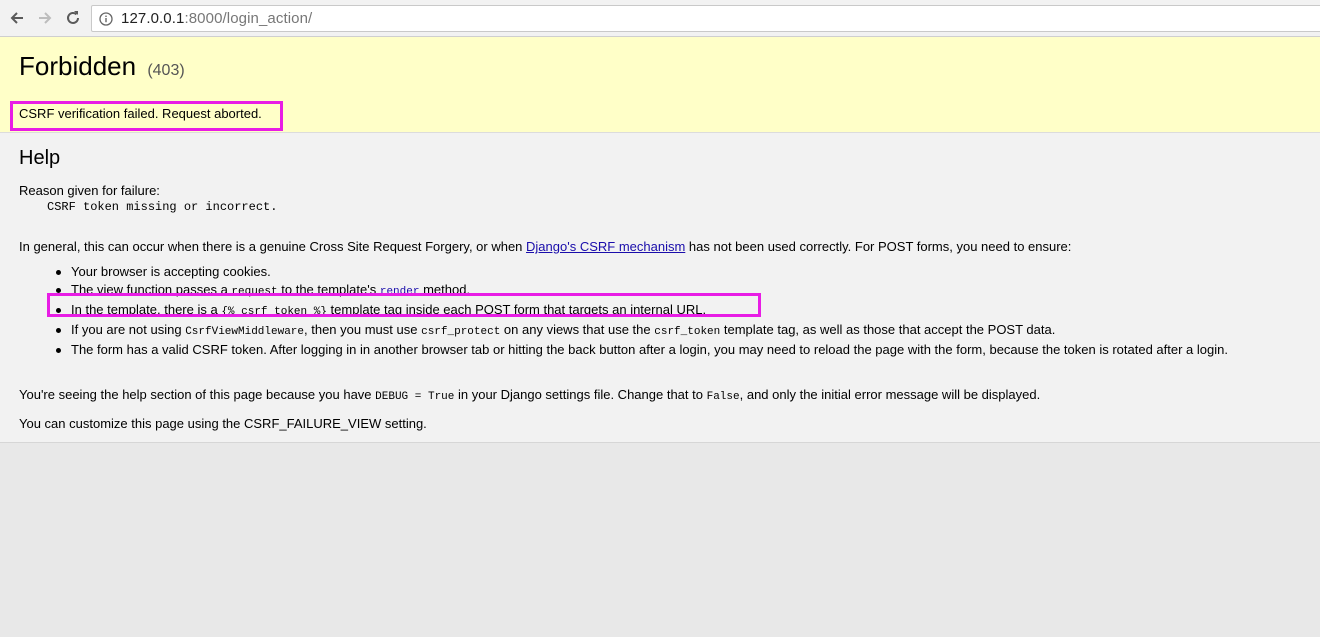 This screenshot has width=1320, height=637. I want to click on debug-code1: DEBUG = True, so click(415, 397).